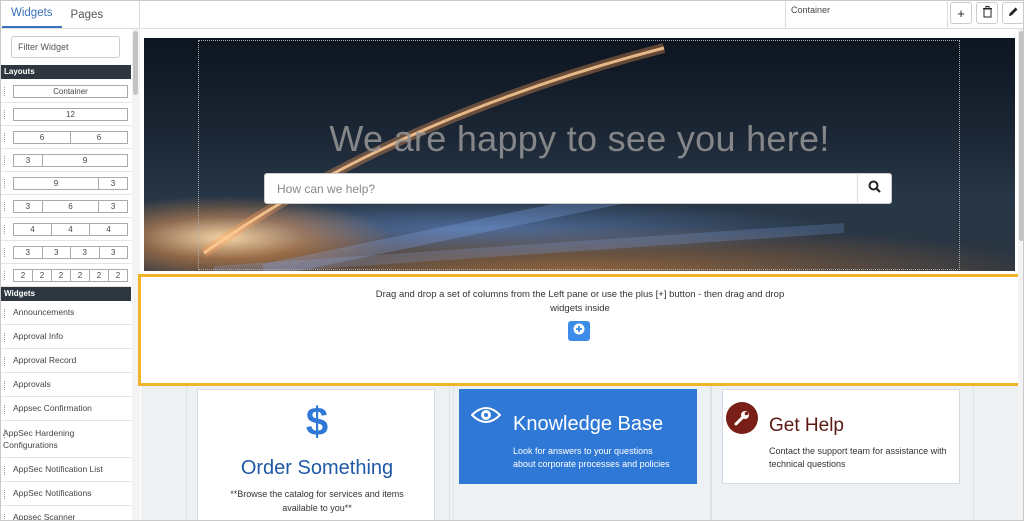 The image size is (1024, 521). Describe the element at coordinates (1012, 13) in the screenshot. I see `edit-button` at that location.